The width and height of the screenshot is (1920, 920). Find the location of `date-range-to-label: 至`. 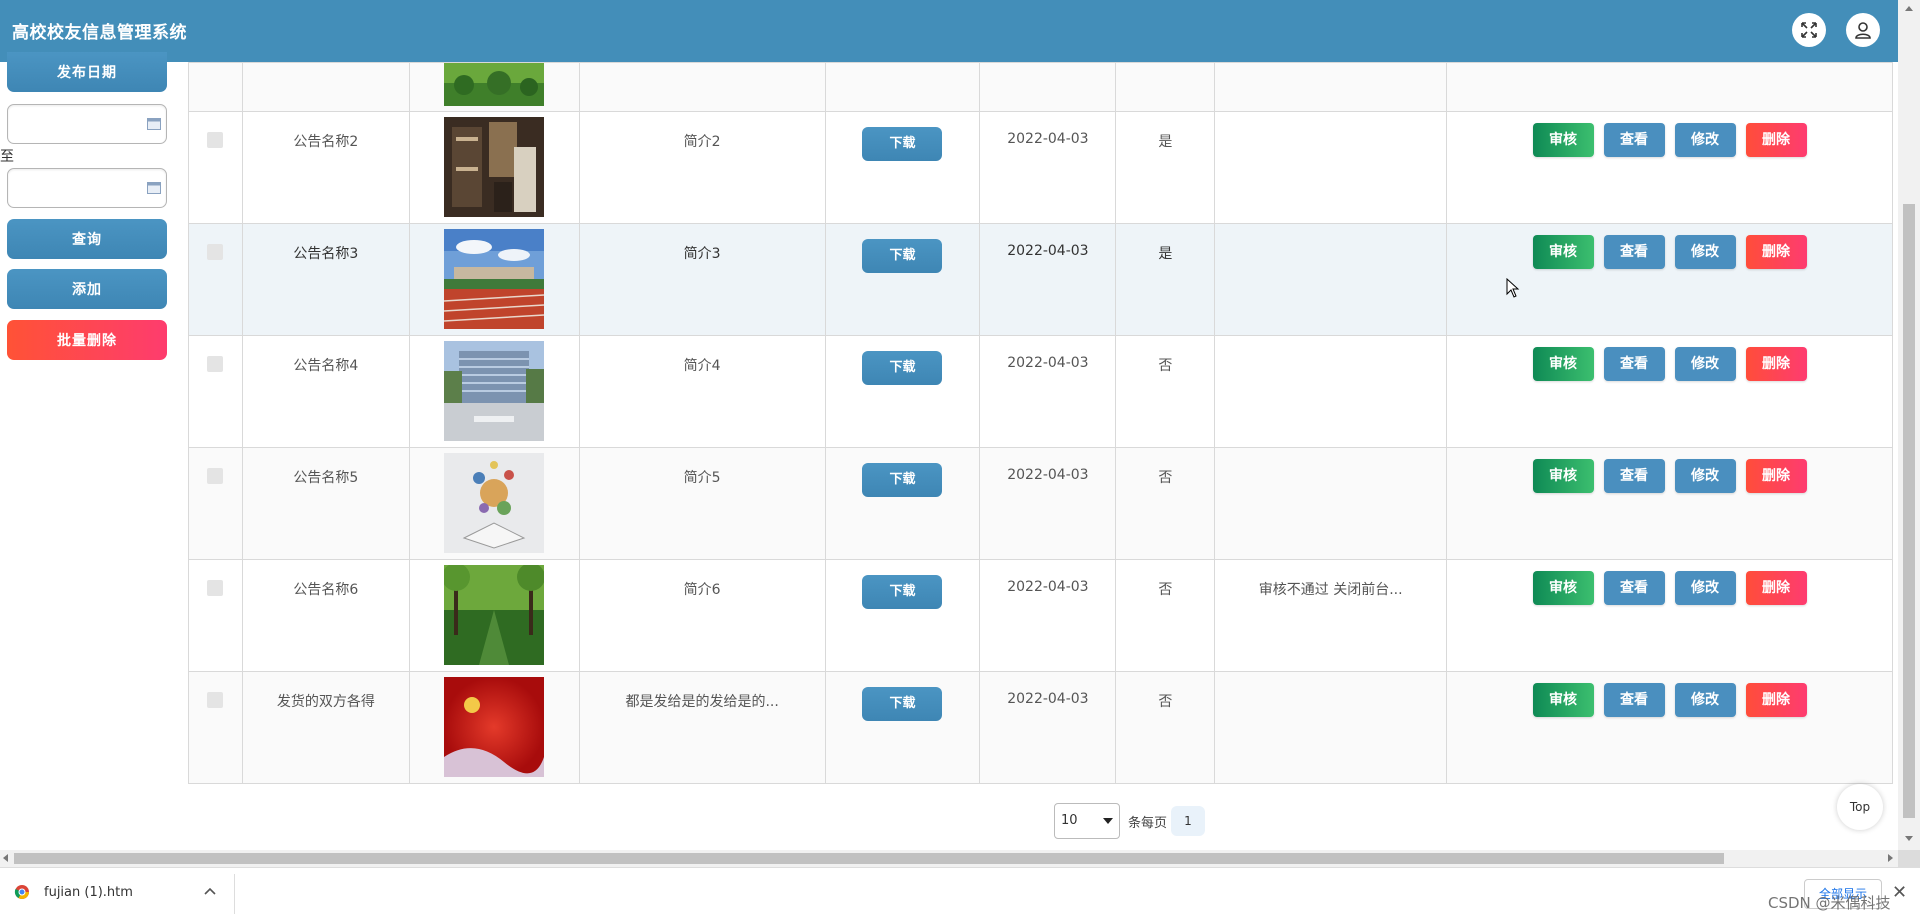

date-range-to-label: 至 is located at coordinates (7, 157).